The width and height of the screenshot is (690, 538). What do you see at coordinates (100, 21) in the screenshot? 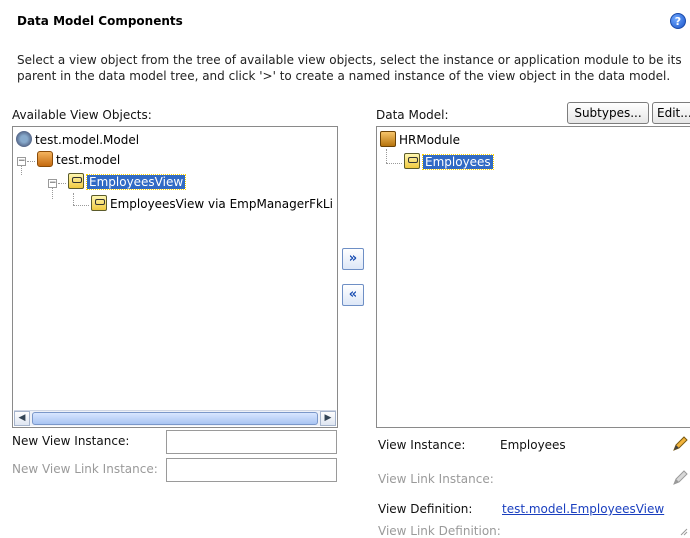
I see `section-title: Data Model Components` at bounding box center [100, 21].